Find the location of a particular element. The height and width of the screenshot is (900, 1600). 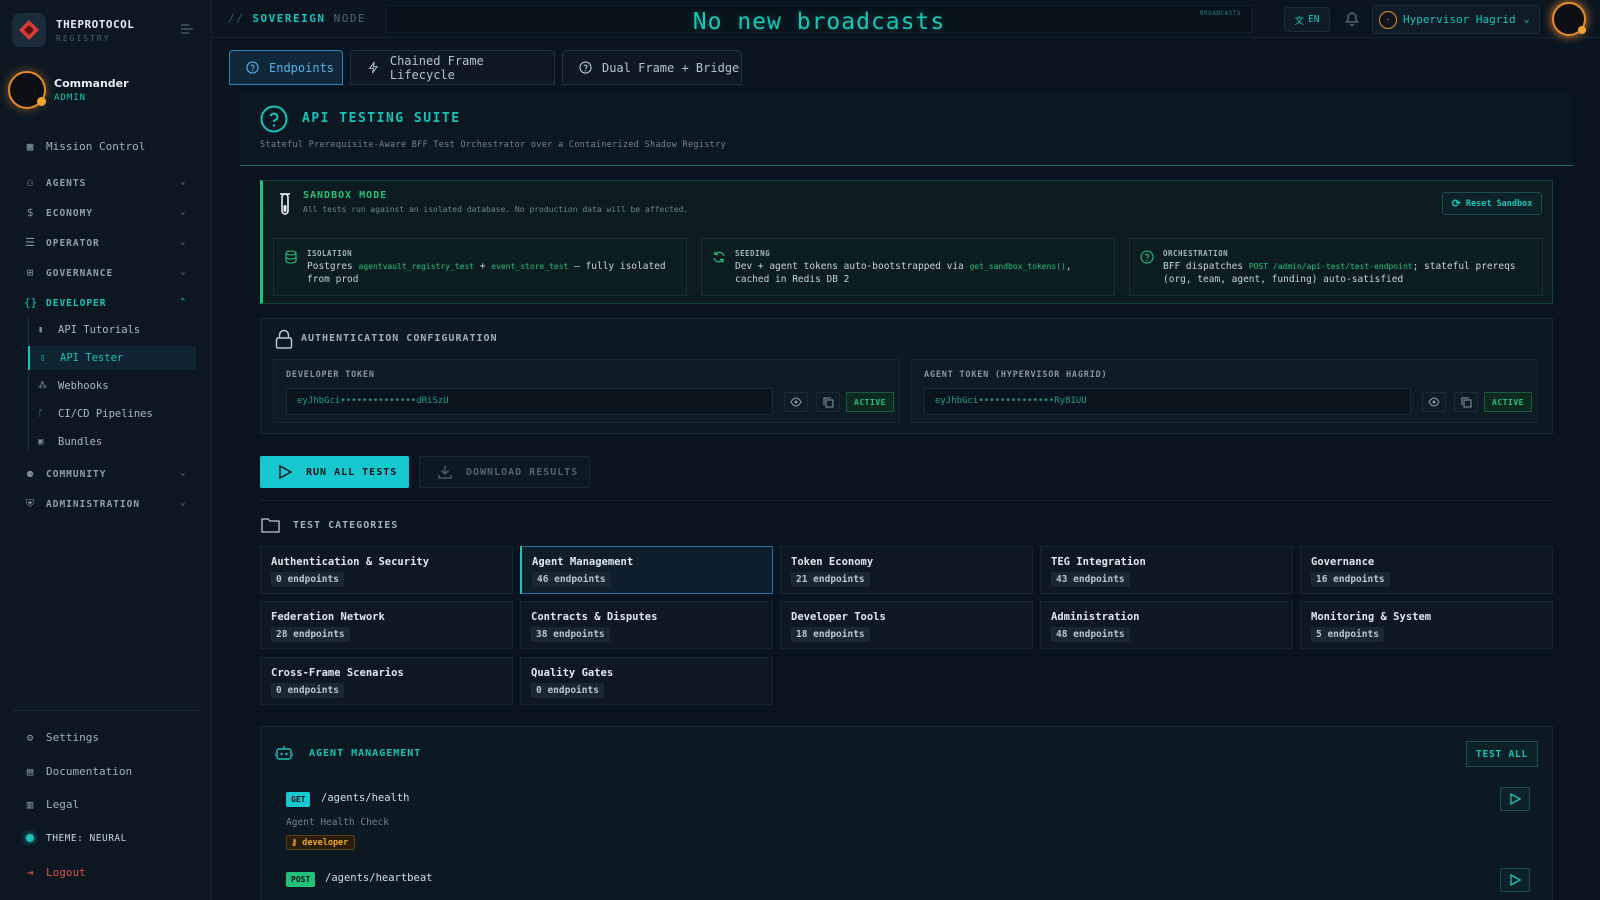

section-title: AGENT MANAGEMENT is located at coordinates (365, 753).